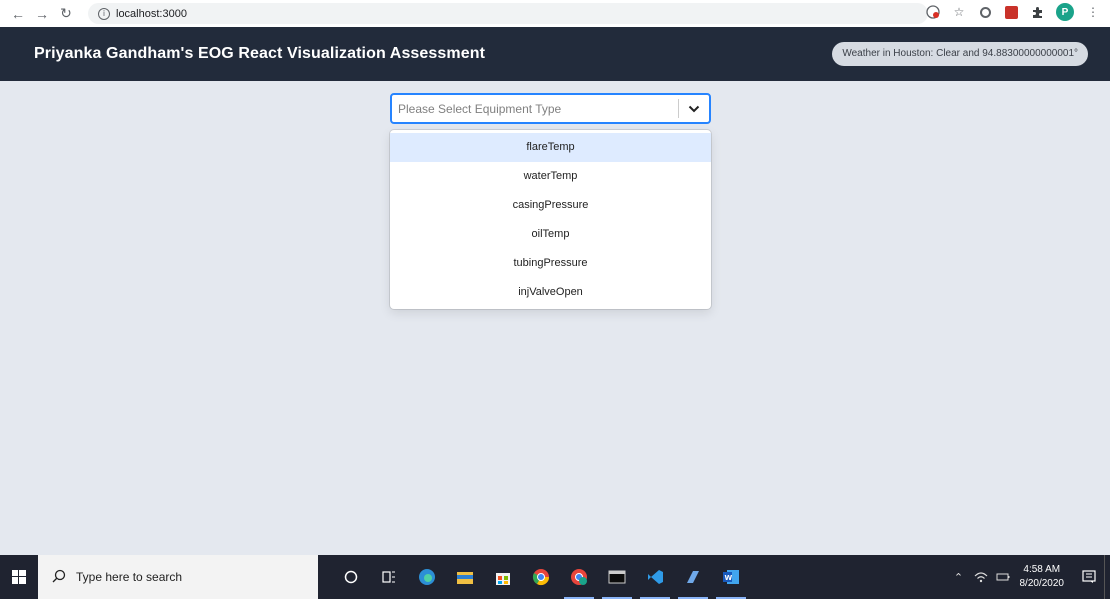 This screenshot has height=599, width=1110. I want to click on address-bar: i localhost:3000, so click(508, 13).